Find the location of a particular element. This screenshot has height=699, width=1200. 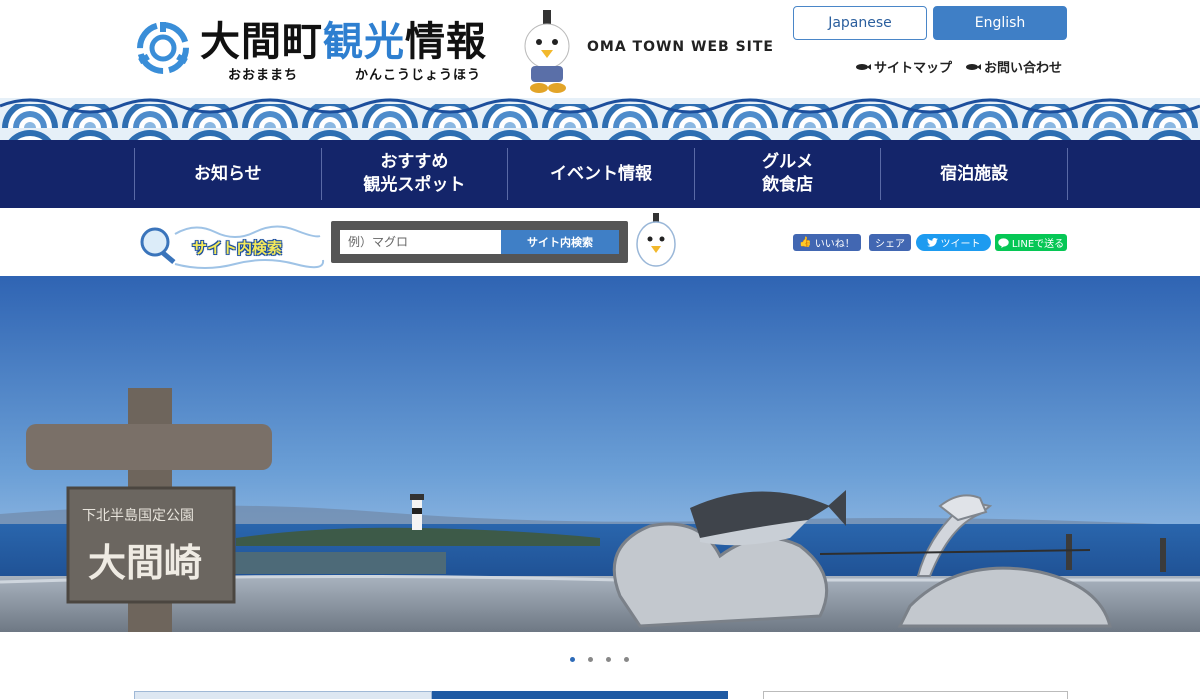

contact-label: お問い合わせ is located at coordinates (1023, 68).